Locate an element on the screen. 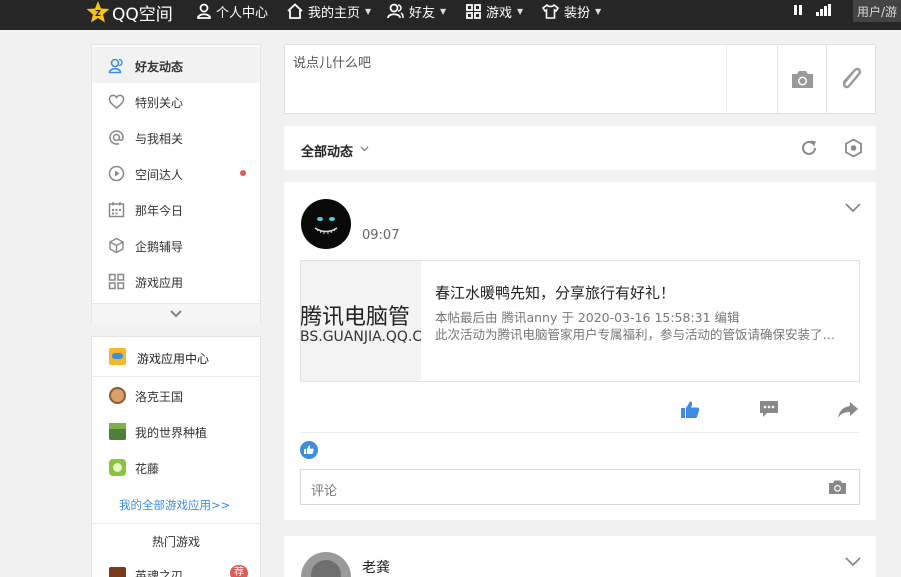  composer-placeholder: 说点儿什么吧 is located at coordinates (332, 63).